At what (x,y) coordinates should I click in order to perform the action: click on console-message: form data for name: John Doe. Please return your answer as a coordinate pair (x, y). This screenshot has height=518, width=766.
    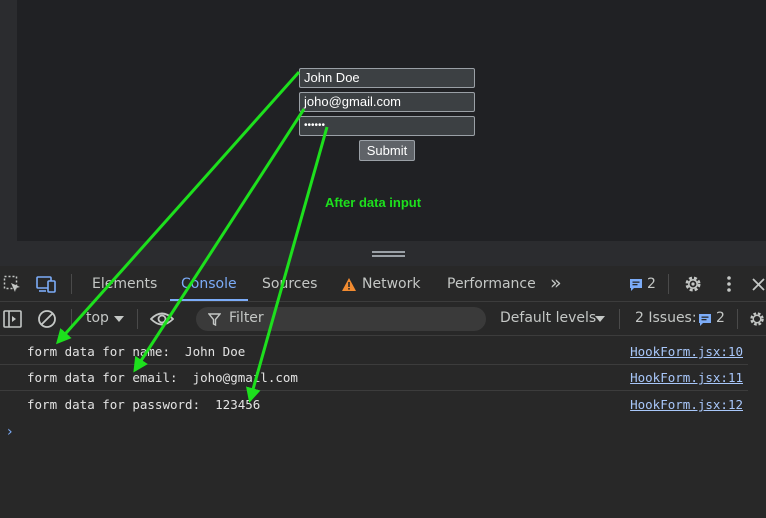
    Looking at the image, I should click on (136, 351).